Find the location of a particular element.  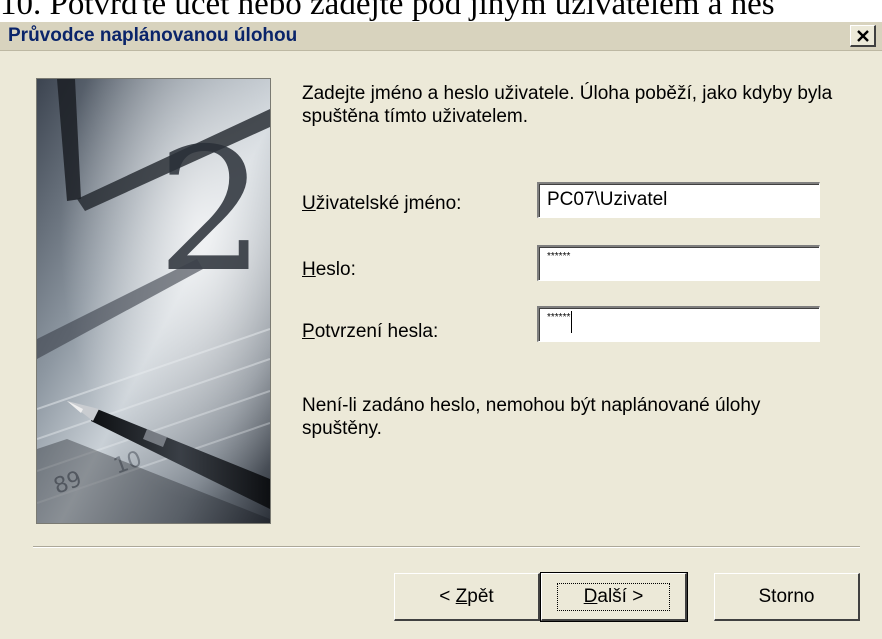

username-label: Uživatelské jméno: is located at coordinates (381, 204).